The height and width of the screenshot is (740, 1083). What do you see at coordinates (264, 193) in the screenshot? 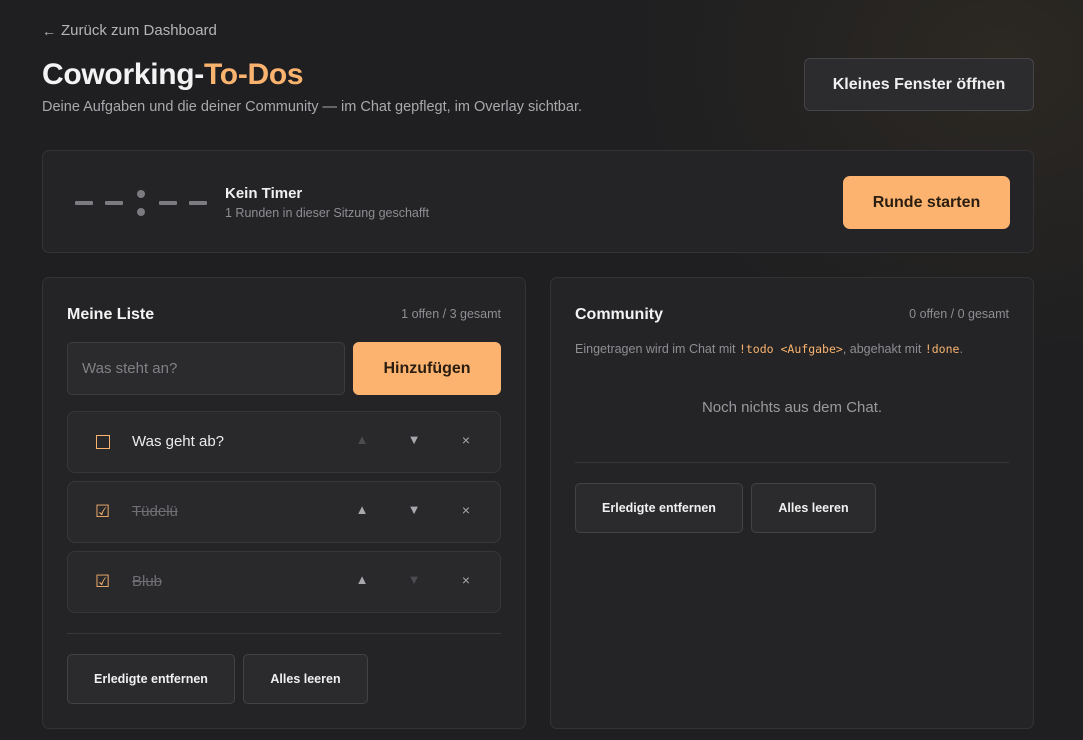
I see `timer-status: Kein Timer` at bounding box center [264, 193].